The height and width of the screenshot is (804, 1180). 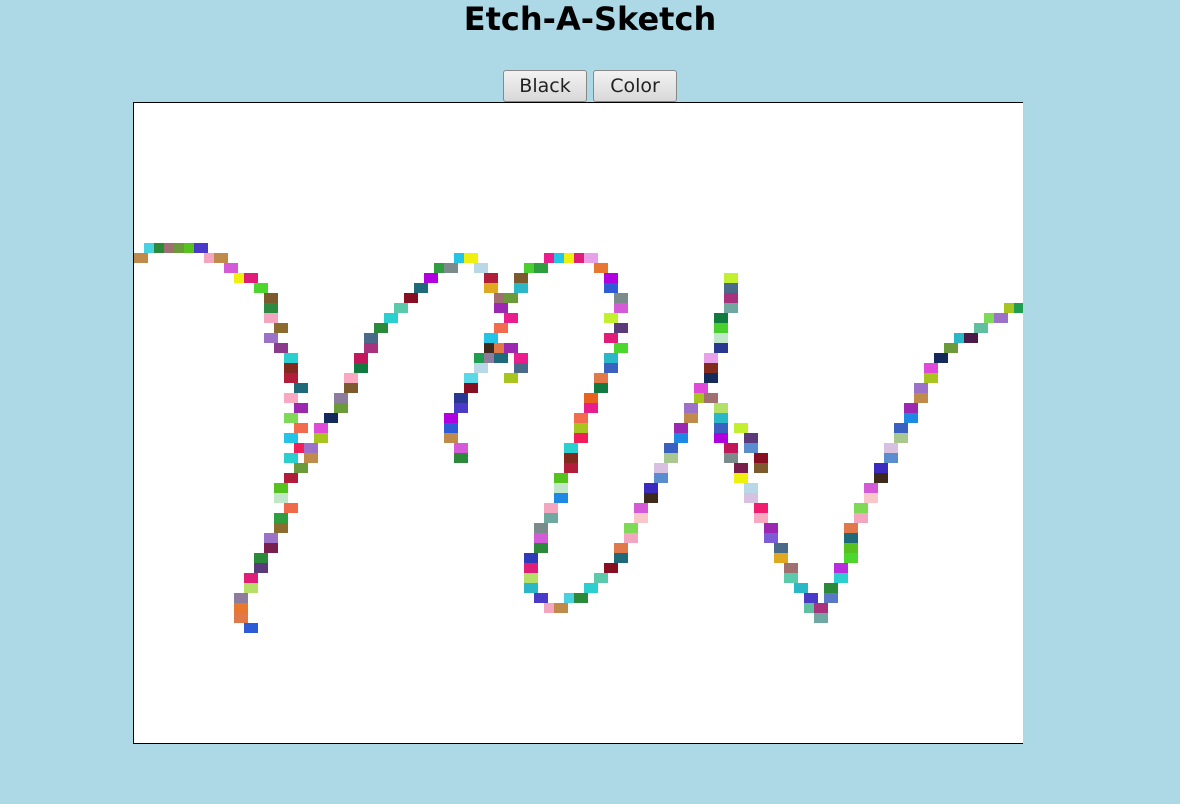 What do you see at coordinates (590, 86) in the screenshot?
I see `mode-controls: Black Color` at bounding box center [590, 86].